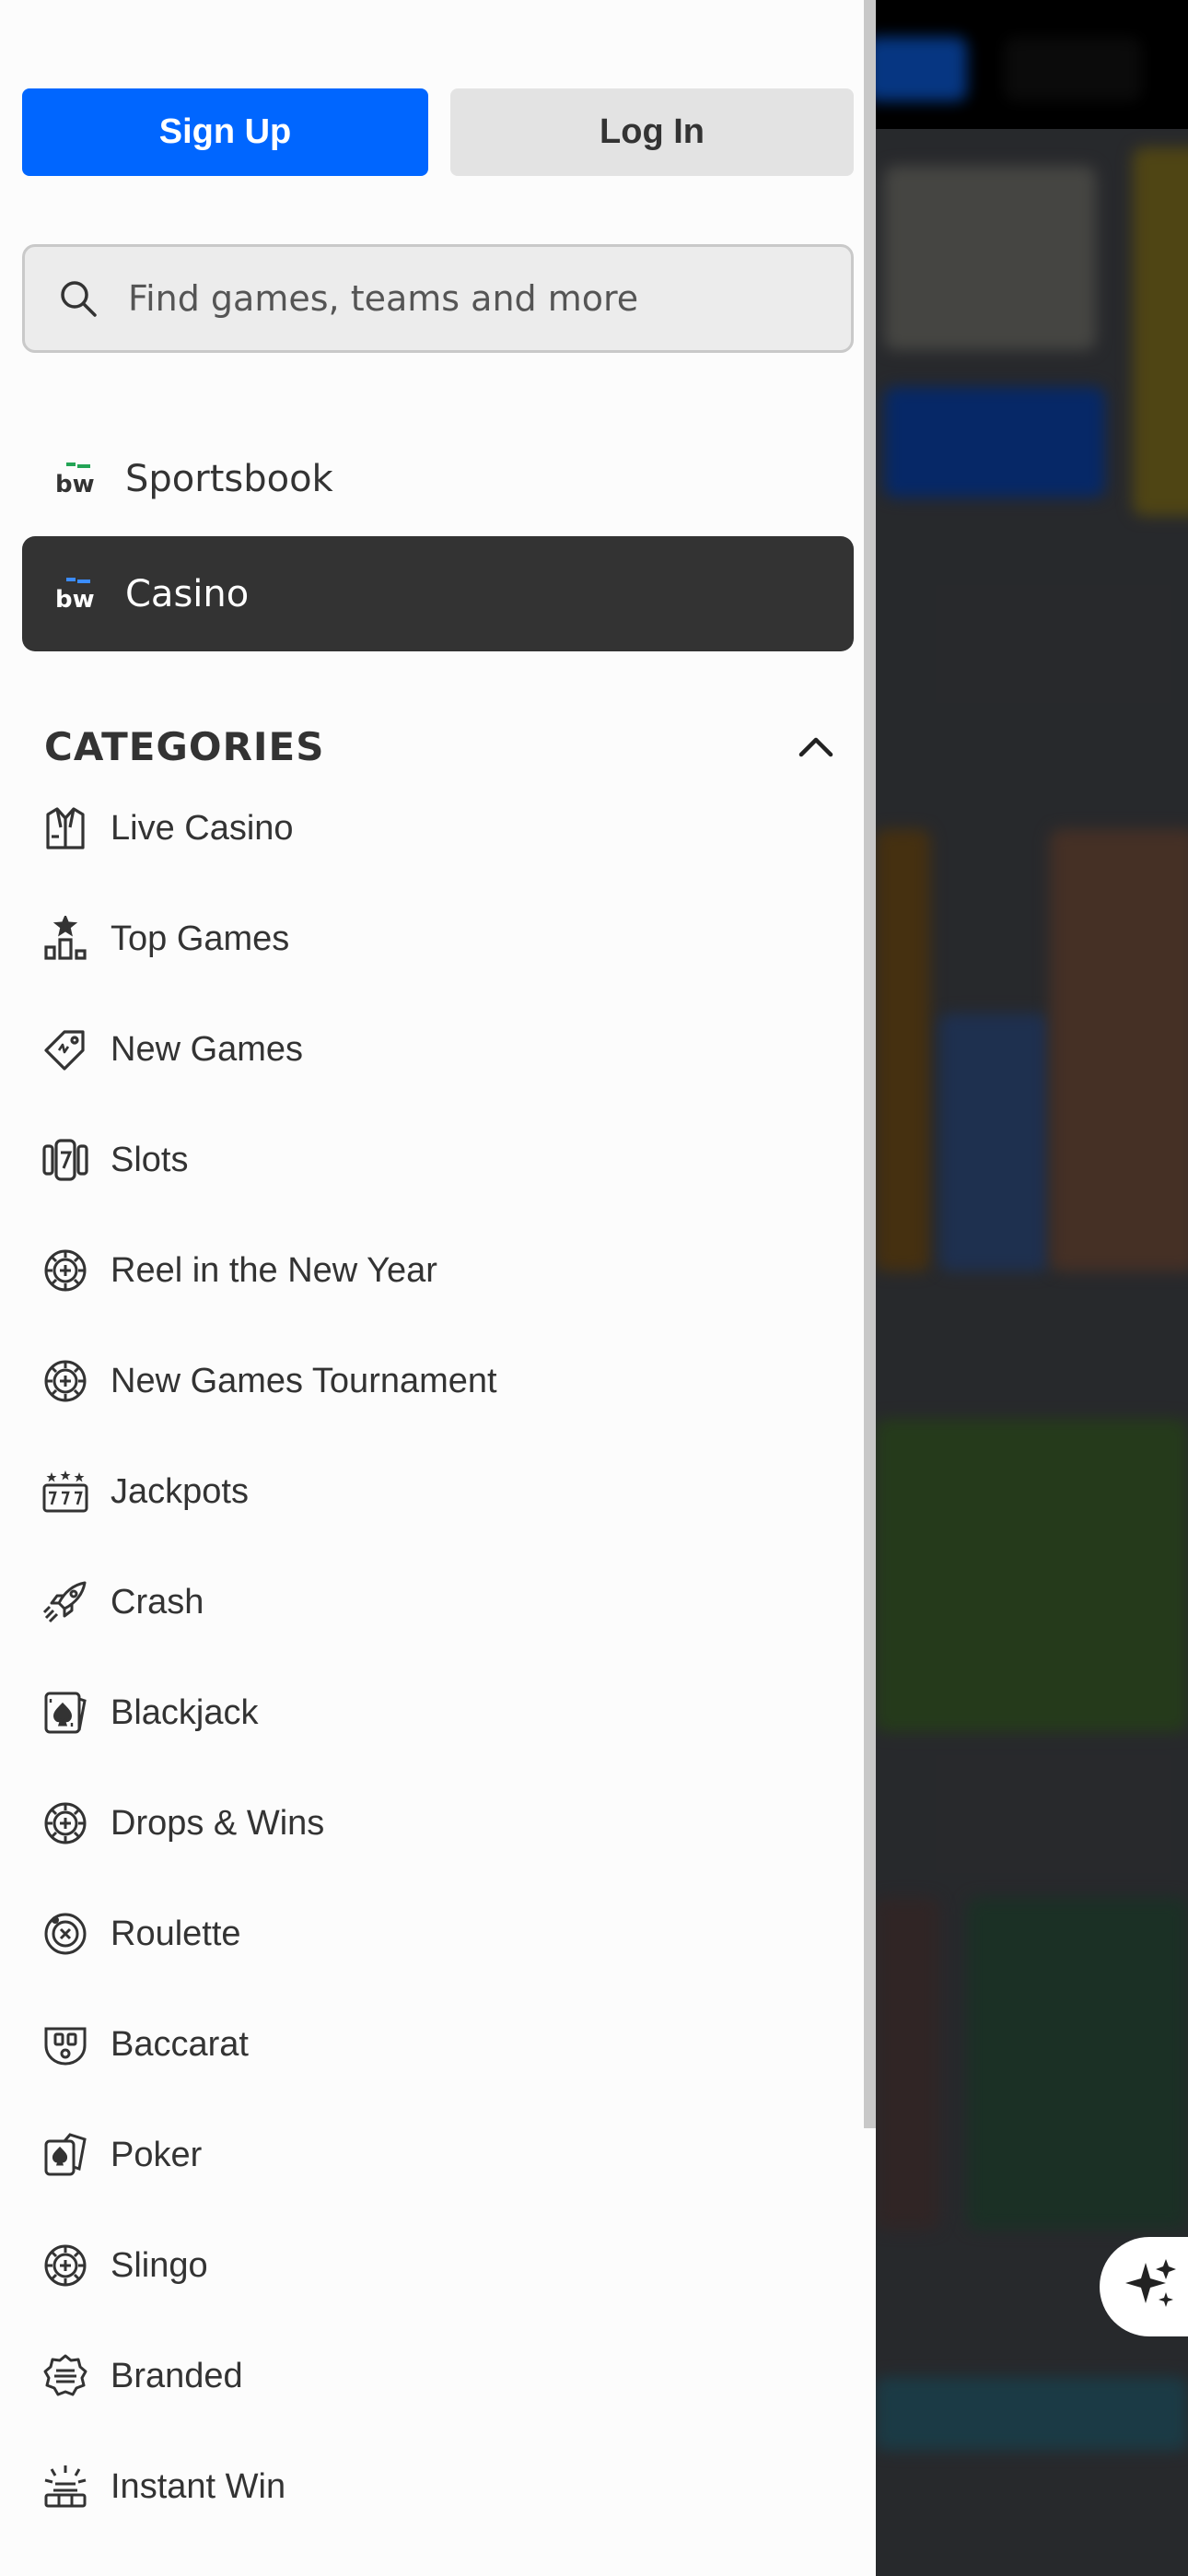  I want to click on roulette-icon, so click(65, 1934).